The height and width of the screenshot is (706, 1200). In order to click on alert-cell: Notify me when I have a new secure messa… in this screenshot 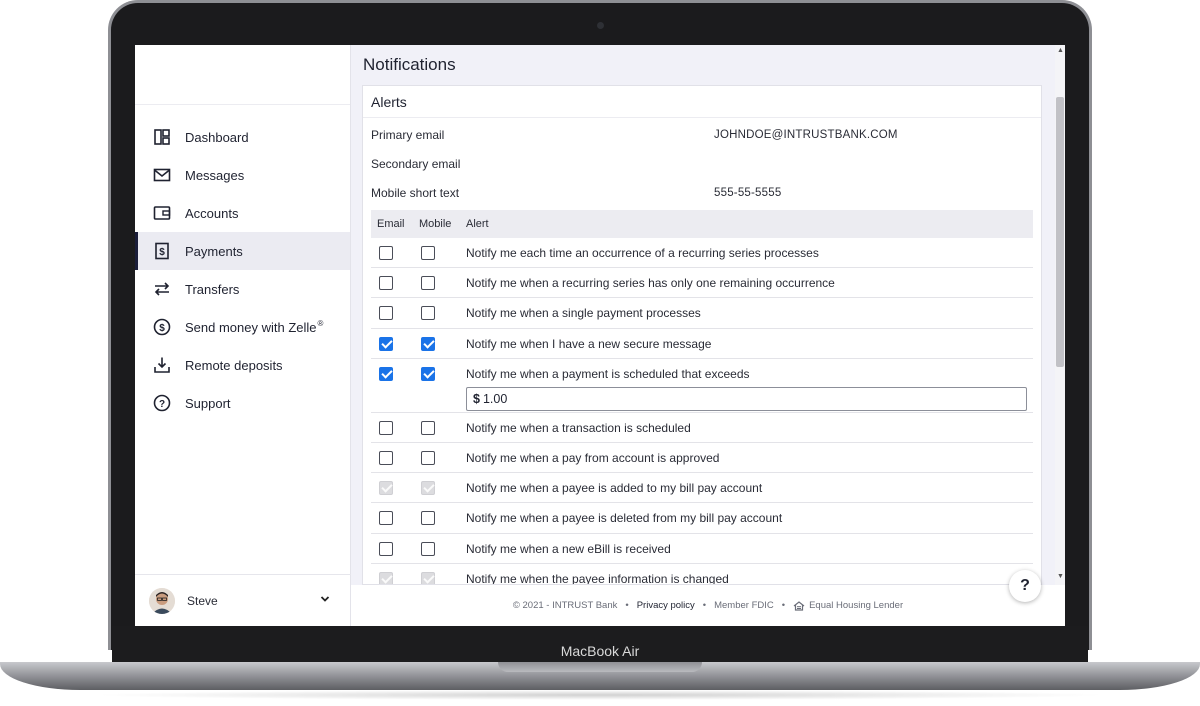, I will do `click(747, 340)`.